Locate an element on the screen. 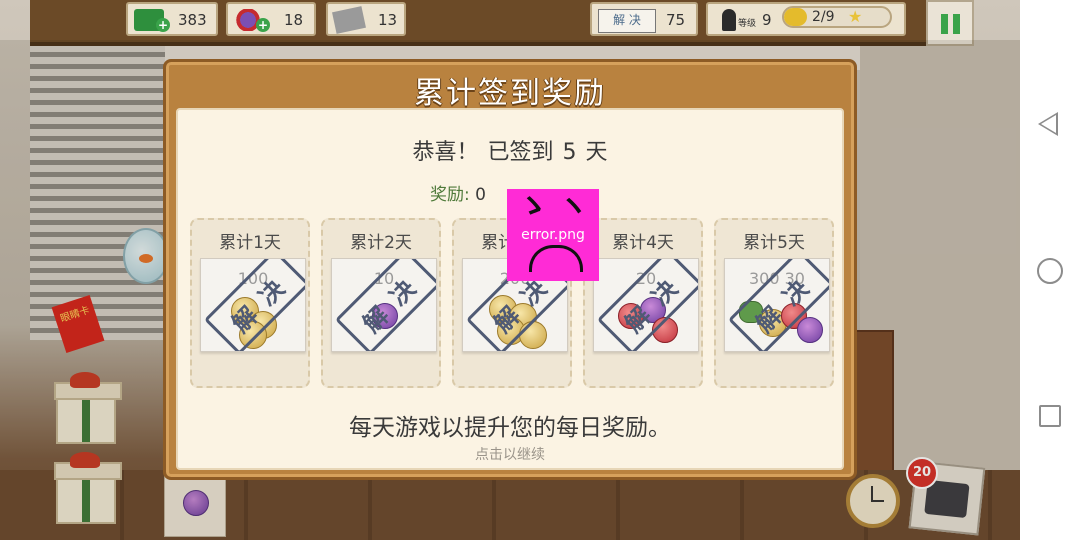  reward-value: 0 is located at coordinates (480, 195).